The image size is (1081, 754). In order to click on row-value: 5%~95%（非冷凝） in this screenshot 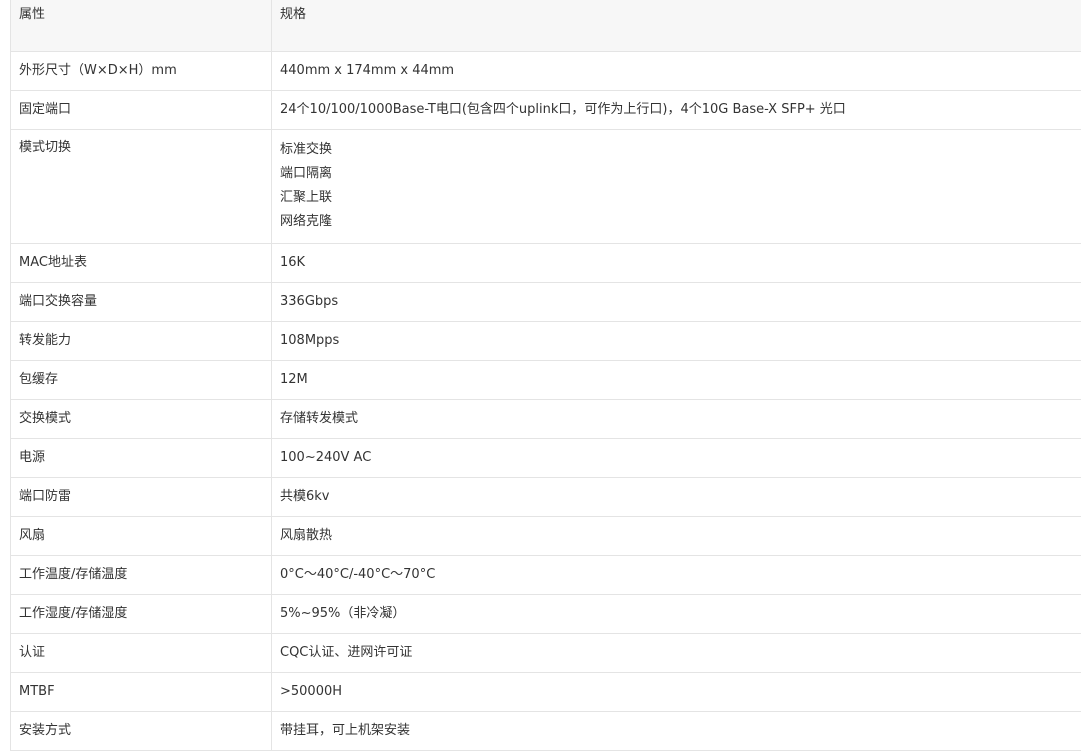, I will do `click(676, 614)`.